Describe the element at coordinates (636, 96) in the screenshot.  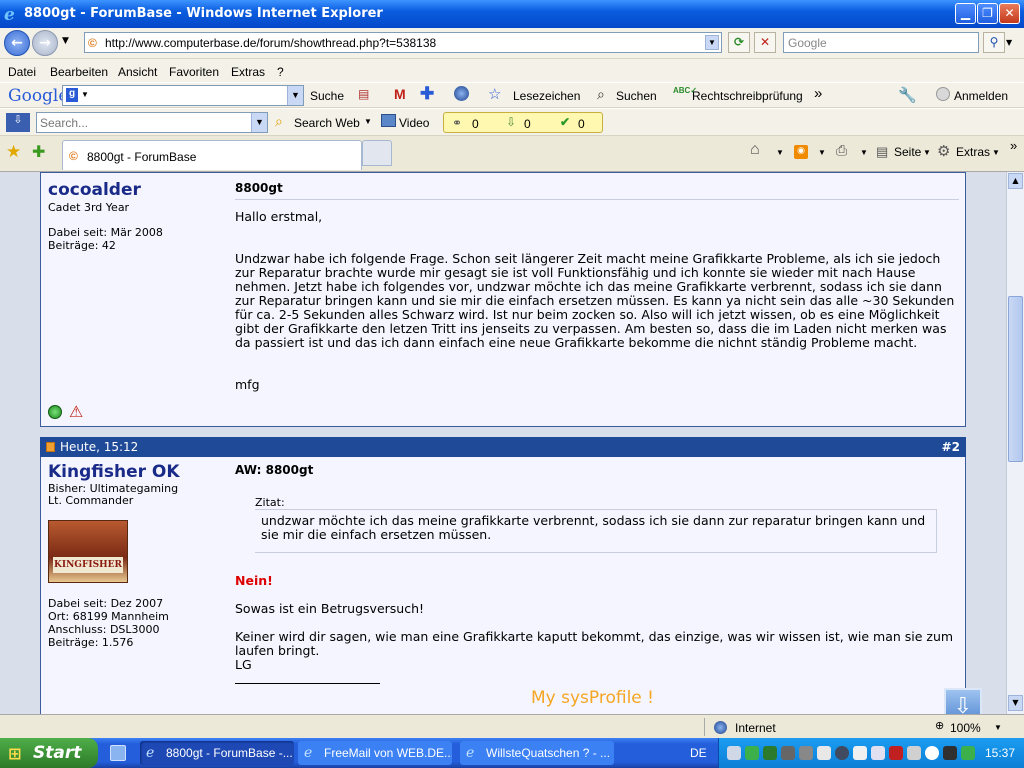
I see `find-button: Suchen` at that location.